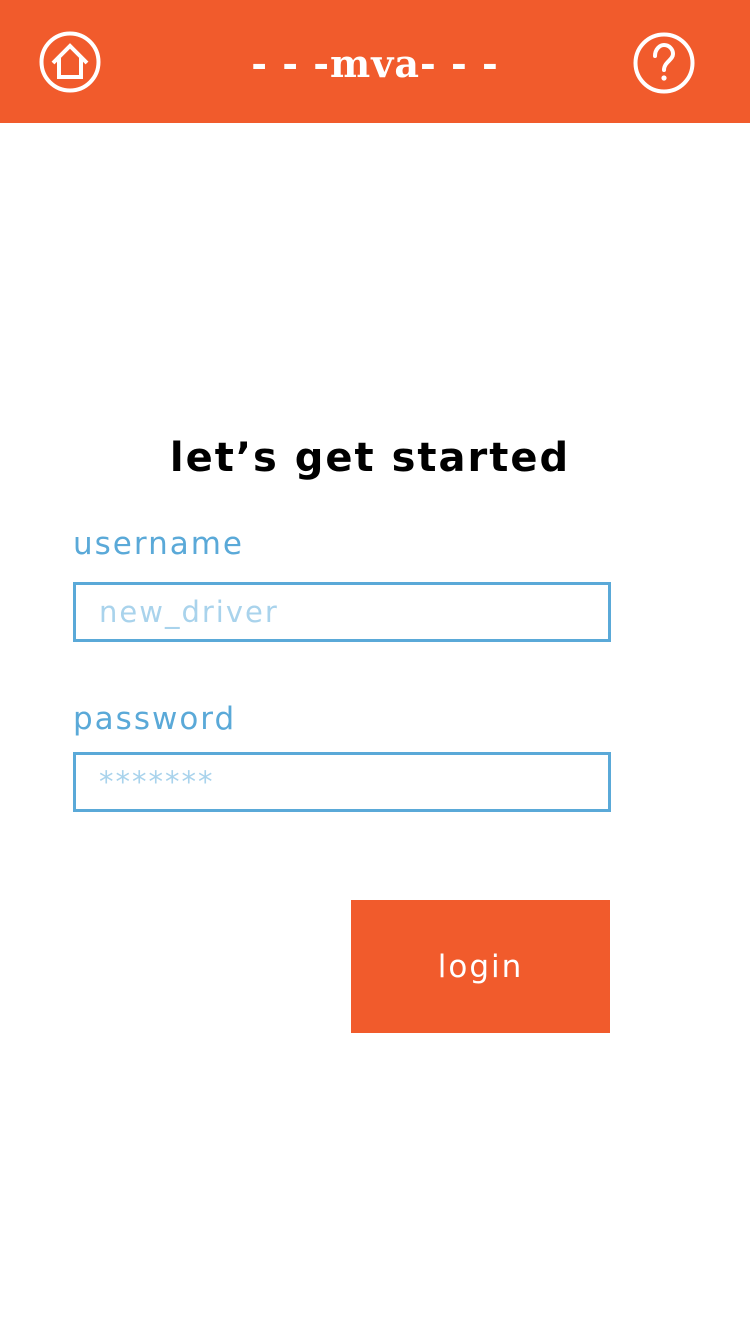  Describe the element at coordinates (158, 544) in the screenshot. I see `username-label: username` at that location.